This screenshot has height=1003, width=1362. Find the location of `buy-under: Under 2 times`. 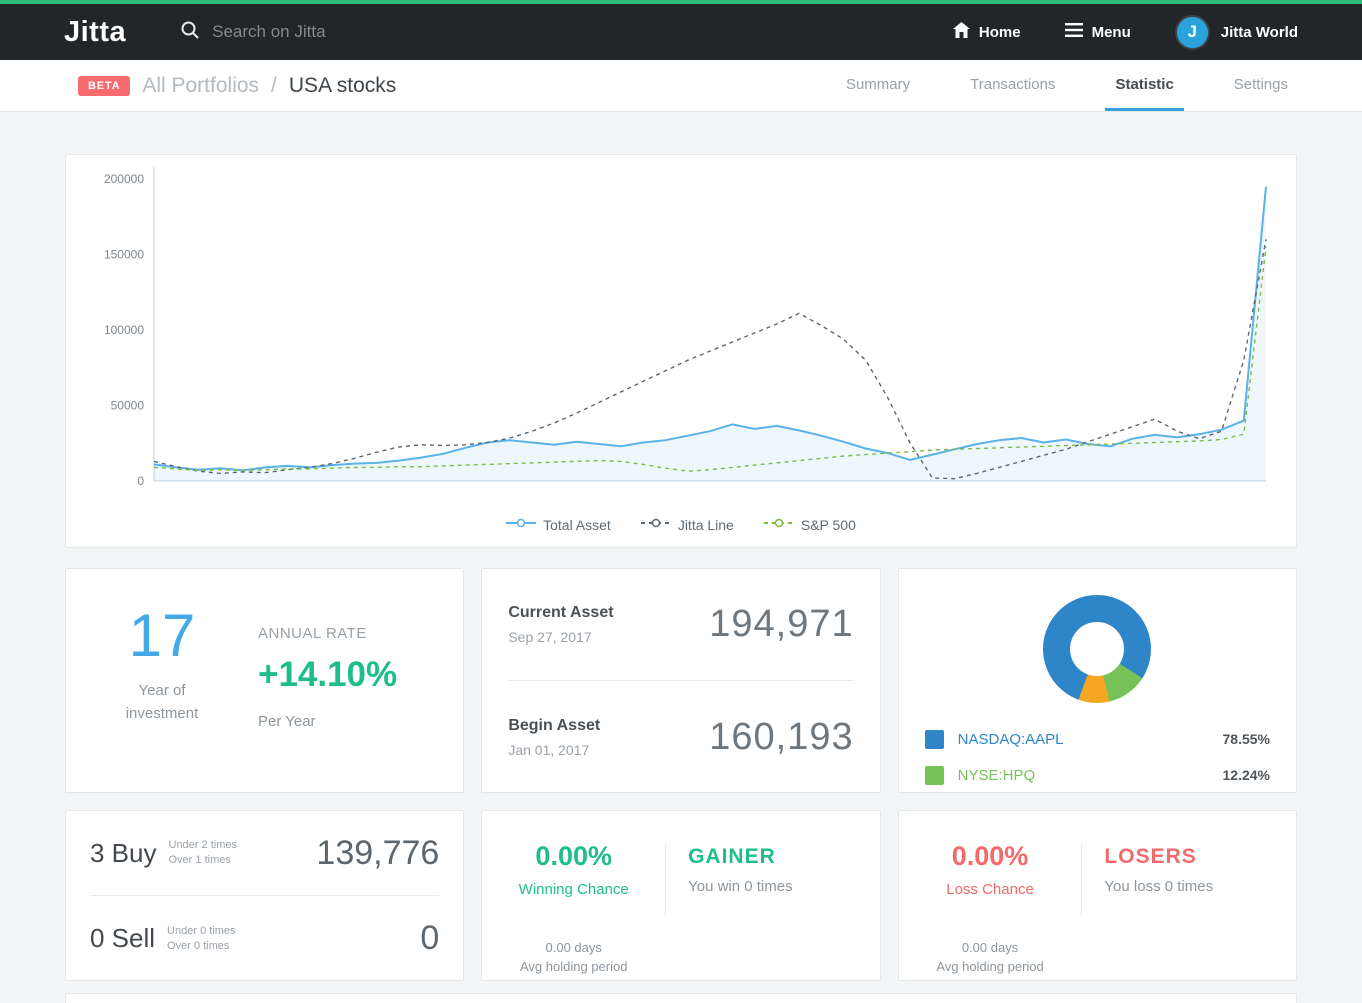

buy-under: Under 2 times is located at coordinates (202, 845).